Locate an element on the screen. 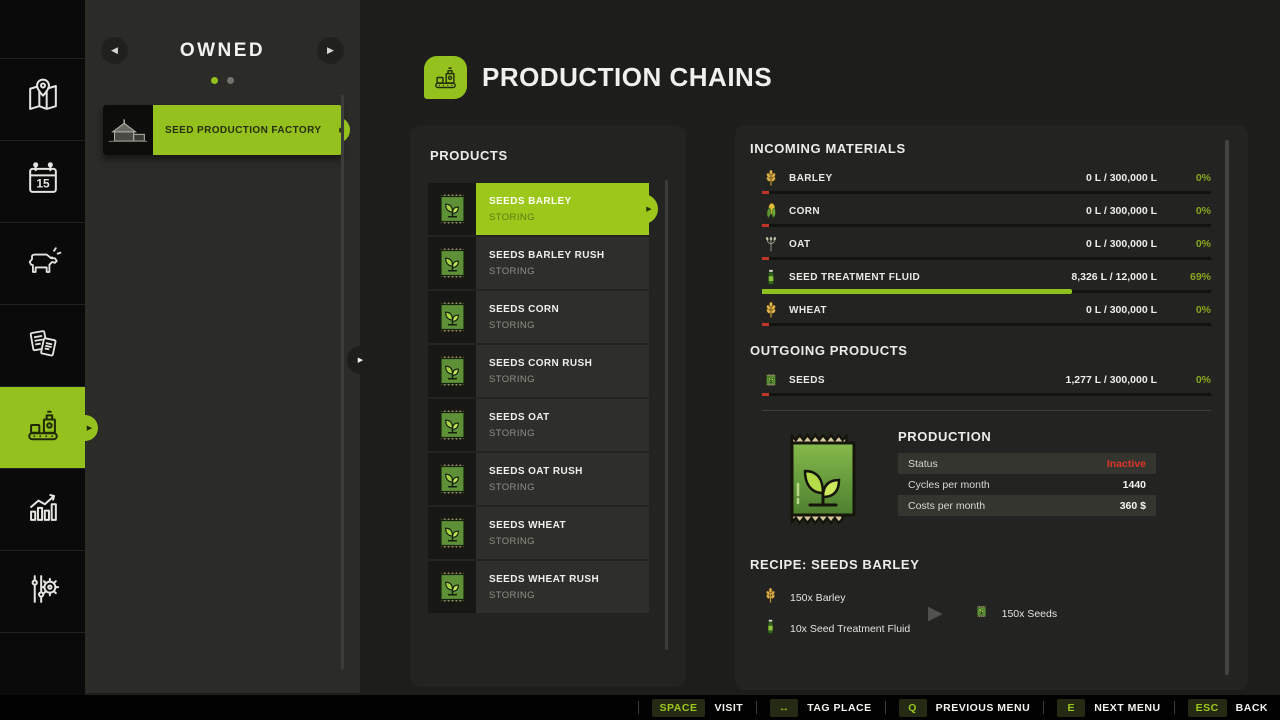  keybind: ↔ TAG PLACE is located at coordinates (807, 707).